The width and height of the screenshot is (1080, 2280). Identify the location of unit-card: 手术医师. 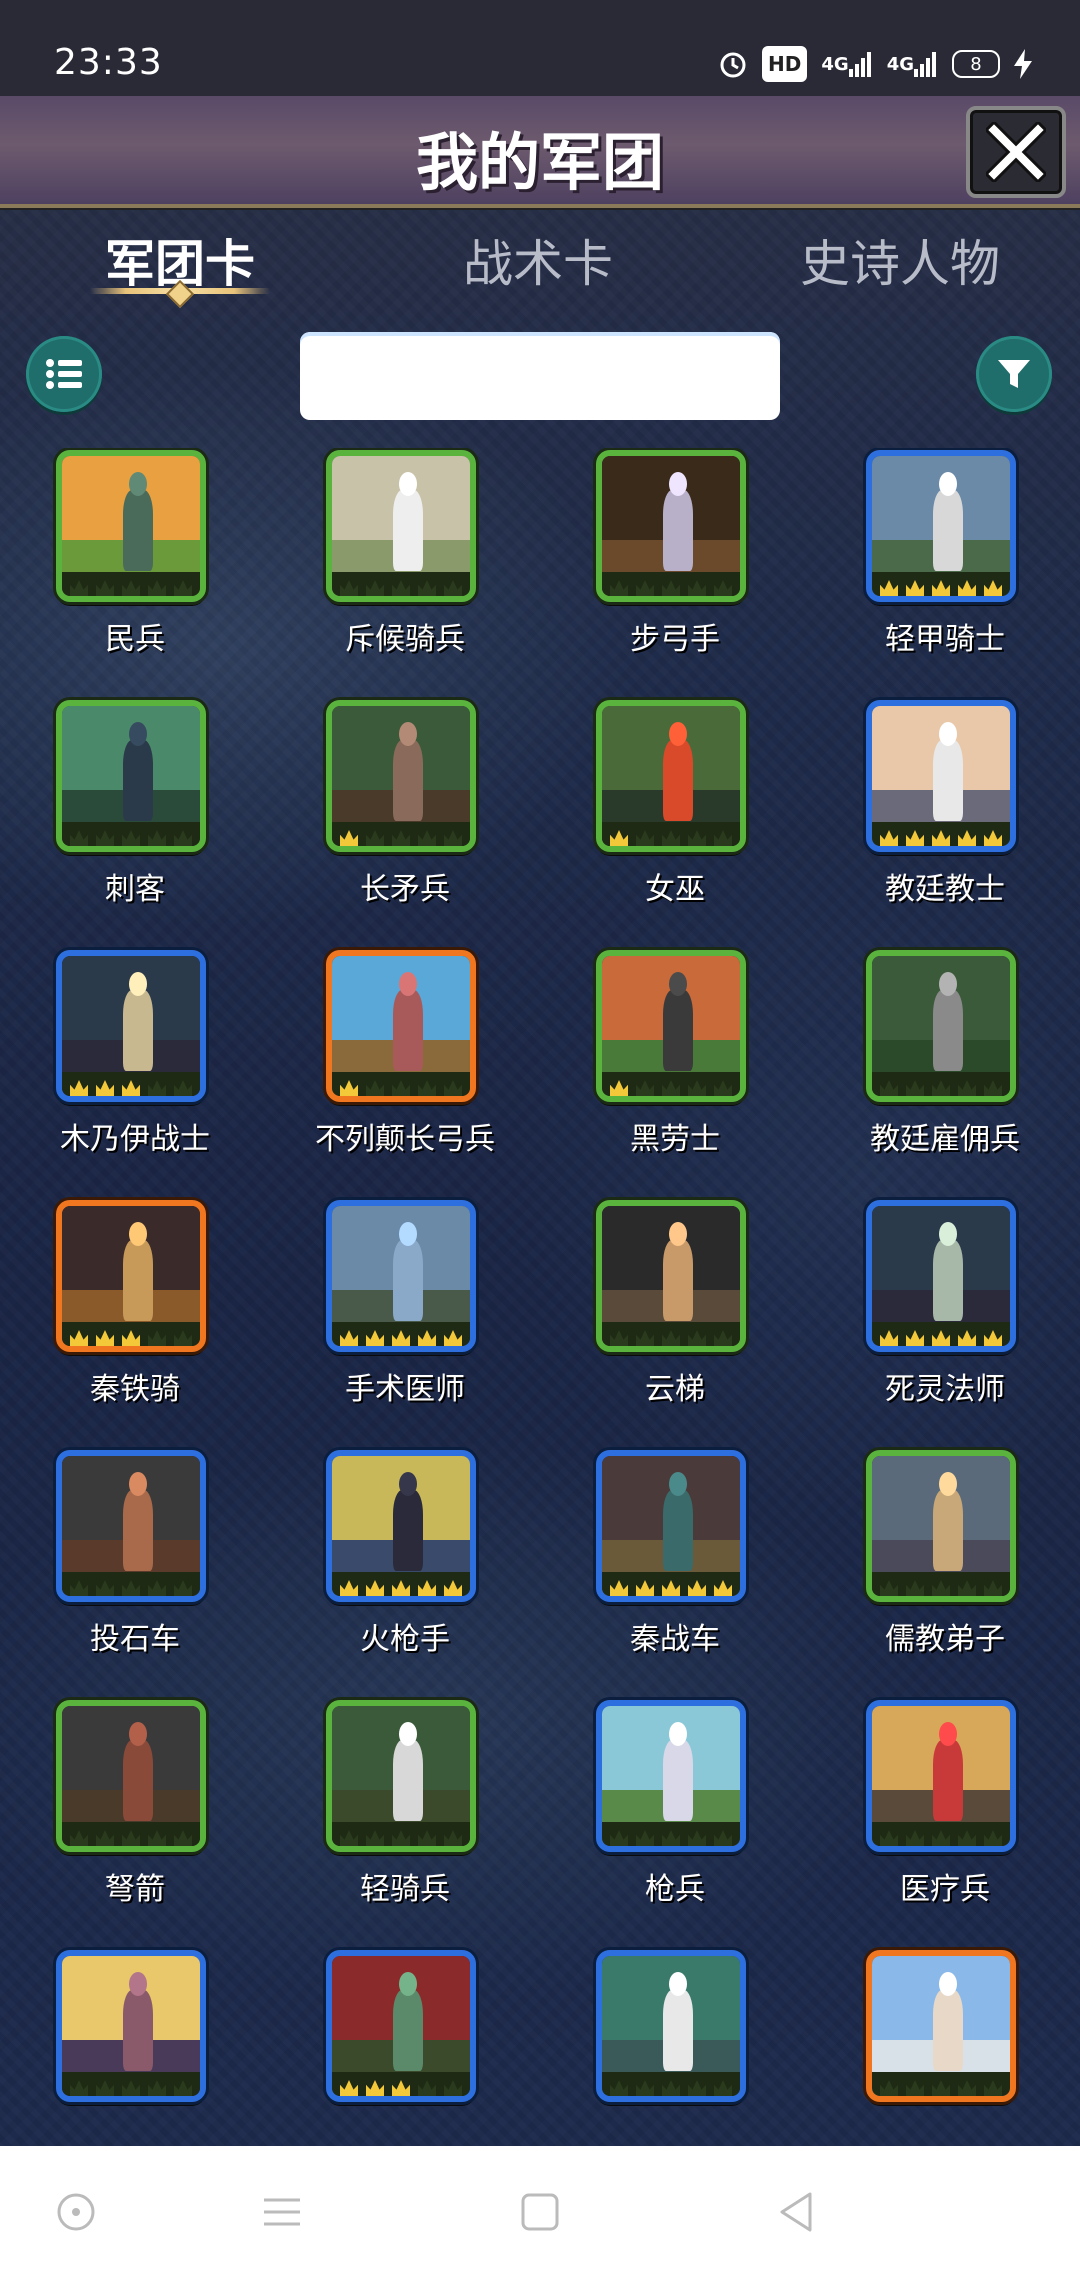
(405, 1323).